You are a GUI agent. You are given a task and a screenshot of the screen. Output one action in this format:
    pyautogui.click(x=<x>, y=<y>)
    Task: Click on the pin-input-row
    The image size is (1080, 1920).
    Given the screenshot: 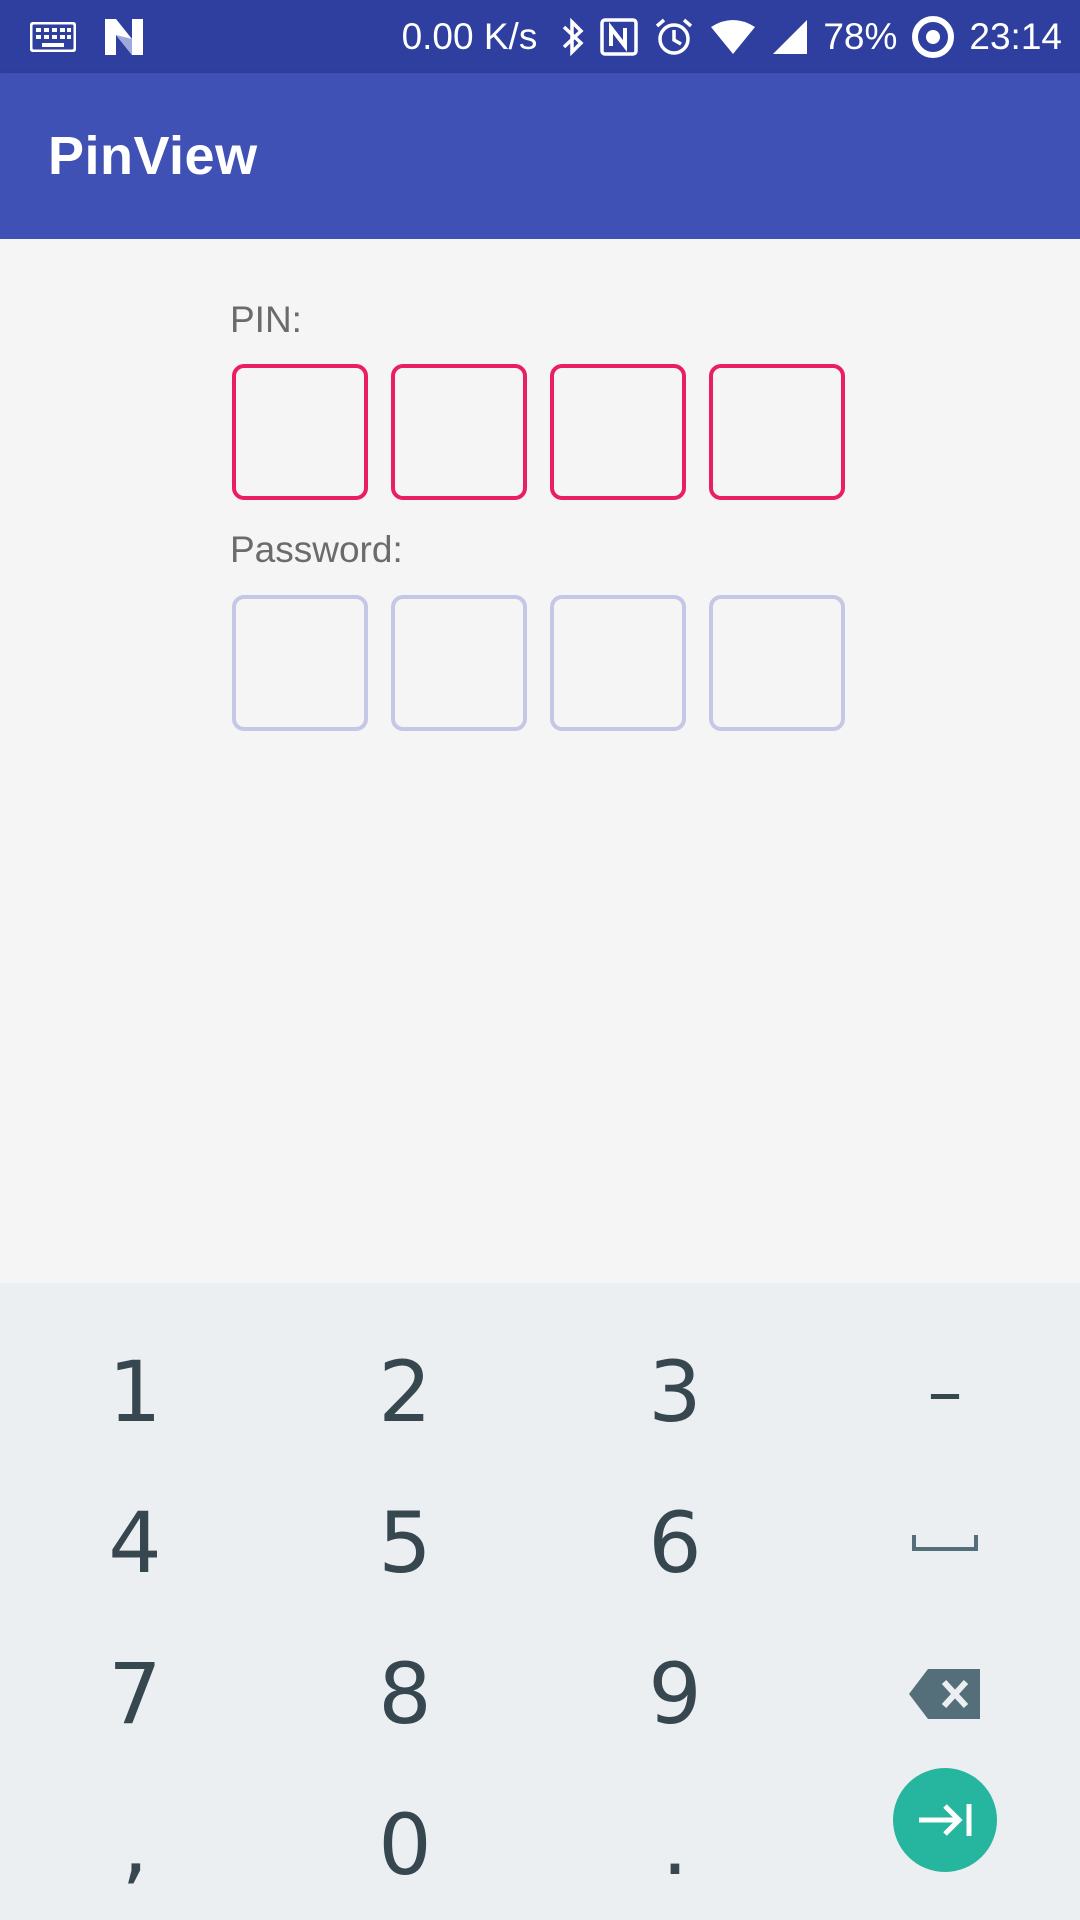 What is the action you would take?
    pyautogui.click(x=538, y=432)
    